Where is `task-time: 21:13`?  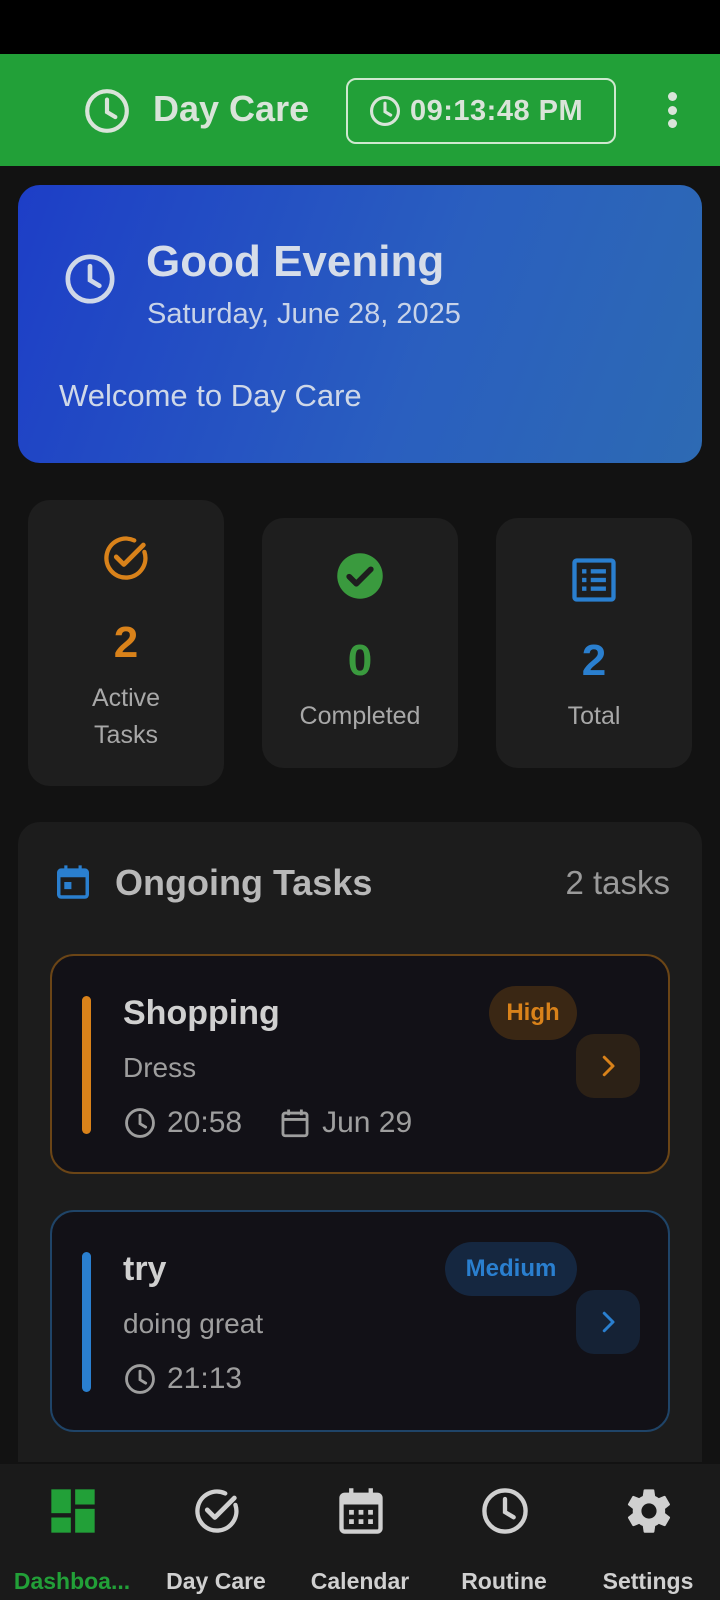 task-time: 21:13 is located at coordinates (205, 1378).